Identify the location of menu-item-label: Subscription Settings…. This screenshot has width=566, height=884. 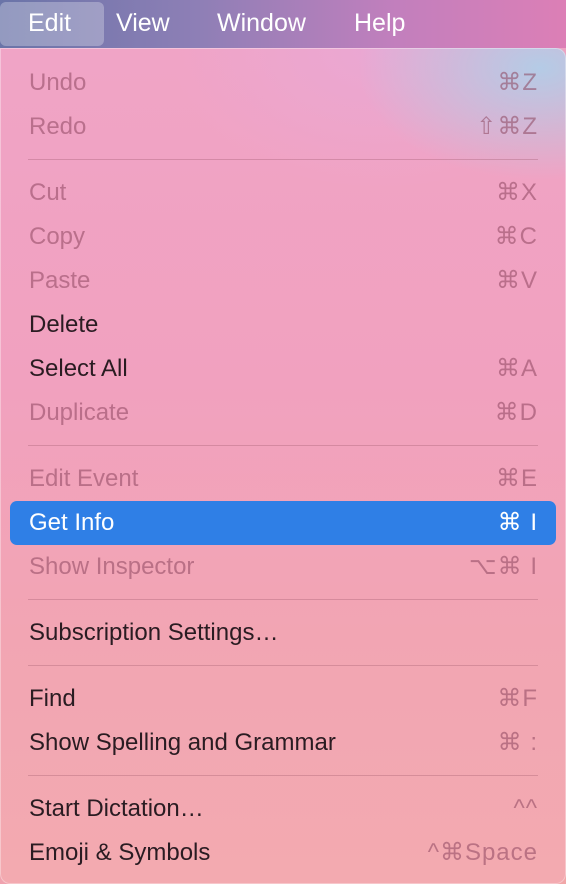
(154, 632).